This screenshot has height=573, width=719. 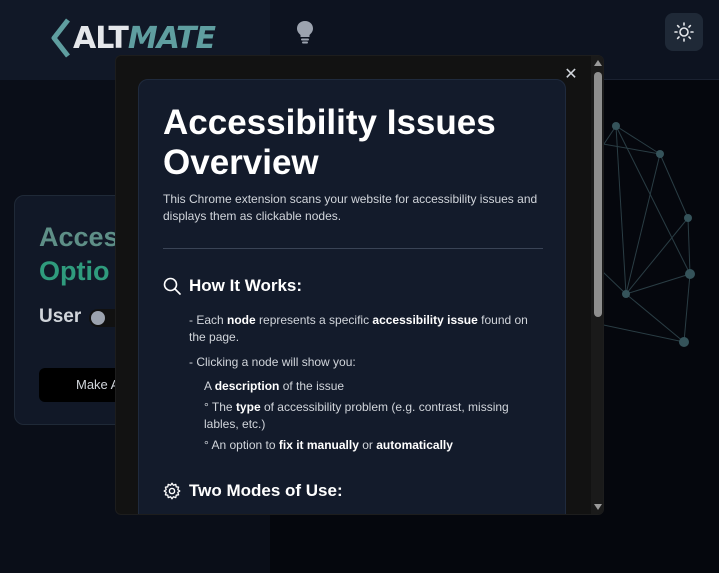 What do you see at coordinates (101, 38) in the screenshot?
I see `logo-text-alt: ALT` at bounding box center [101, 38].